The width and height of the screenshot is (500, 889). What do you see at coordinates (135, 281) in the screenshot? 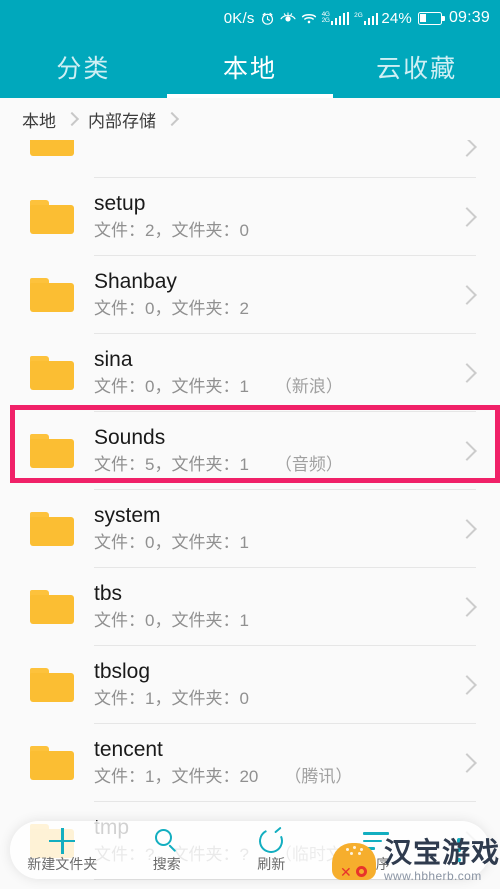
I see `list-item-title: Shanbay` at bounding box center [135, 281].